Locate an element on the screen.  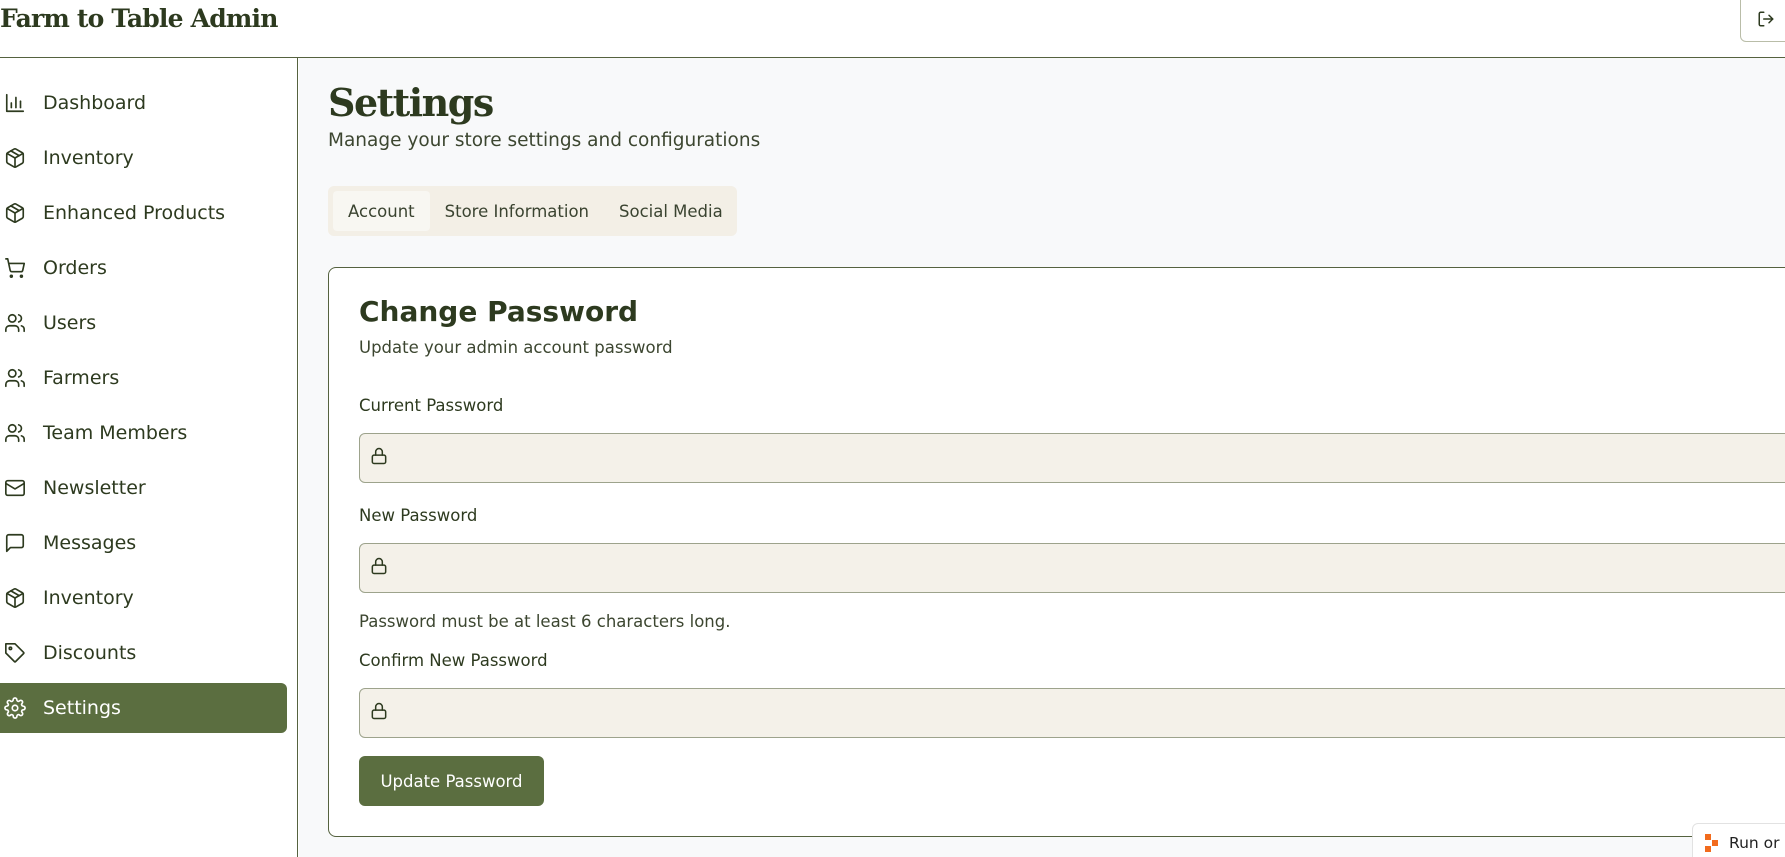
tab-store-information: Store Information is located at coordinates (517, 211).